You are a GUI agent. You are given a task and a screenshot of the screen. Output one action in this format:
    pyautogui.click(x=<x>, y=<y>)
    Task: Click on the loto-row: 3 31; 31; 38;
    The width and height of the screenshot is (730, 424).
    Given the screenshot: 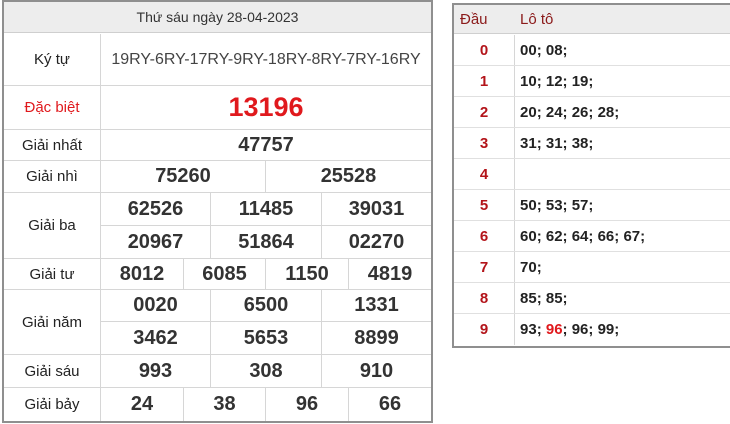 What is the action you would take?
    pyautogui.click(x=592, y=143)
    